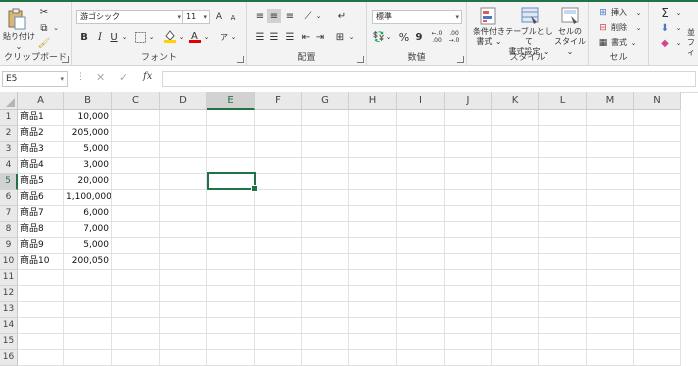 The height and width of the screenshot is (366, 698). Describe the element at coordinates (610, 166) in the screenshot. I see `cell-m4` at that location.